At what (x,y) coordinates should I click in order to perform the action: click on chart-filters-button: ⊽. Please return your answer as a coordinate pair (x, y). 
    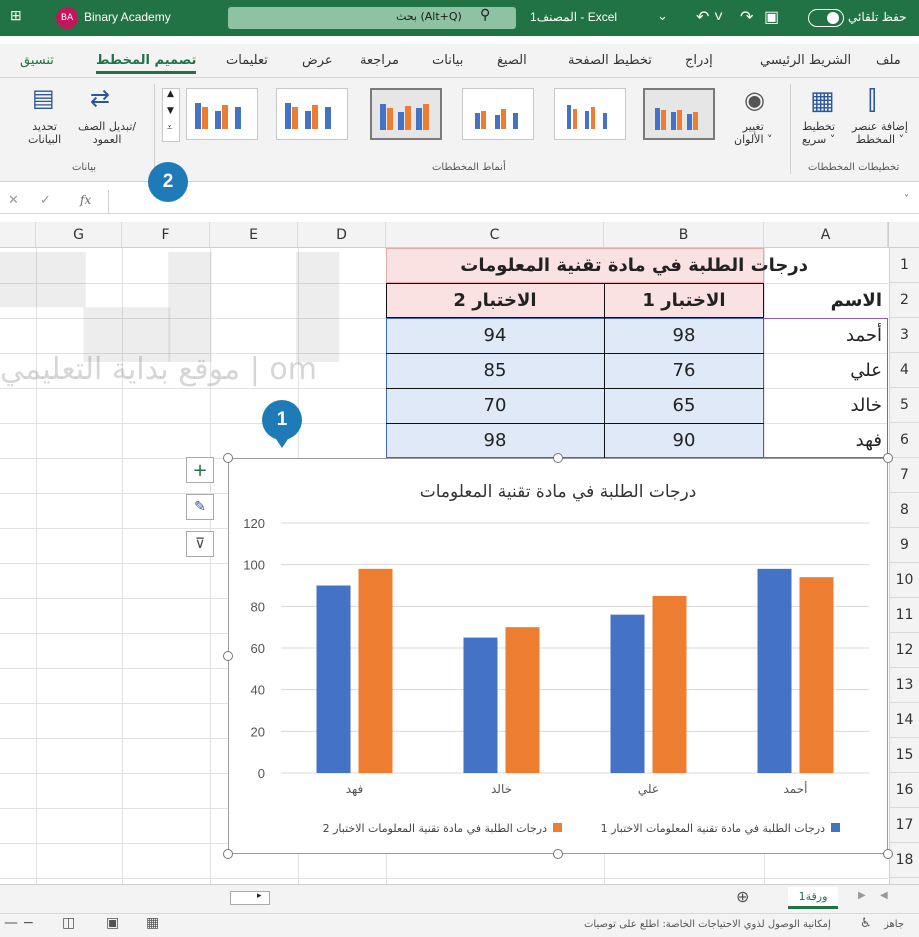
    Looking at the image, I should click on (200, 544).